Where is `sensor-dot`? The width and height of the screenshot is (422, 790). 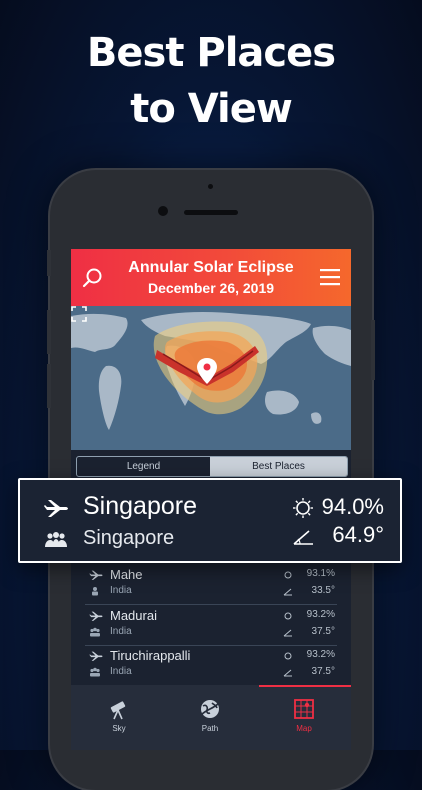
sensor-dot is located at coordinates (210, 186).